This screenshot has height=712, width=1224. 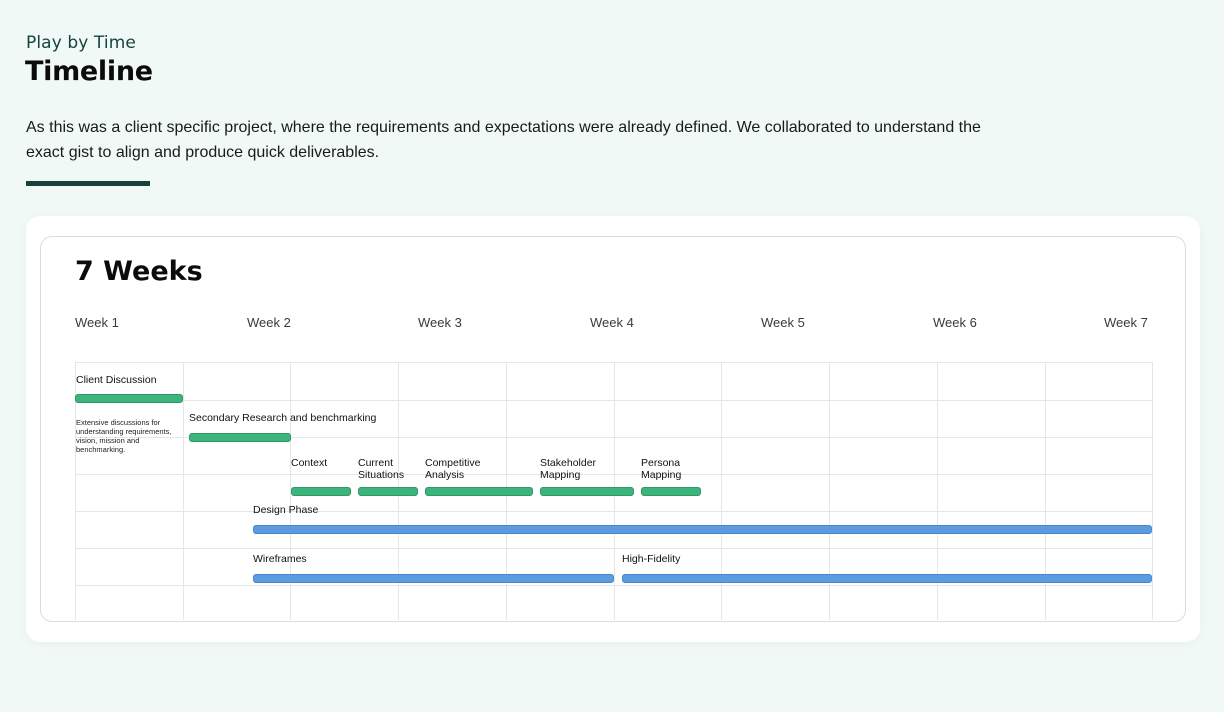 What do you see at coordinates (240, 437) in the screenshot?
I see `task-bar-secondary-research` at bounding box center [240, 437].